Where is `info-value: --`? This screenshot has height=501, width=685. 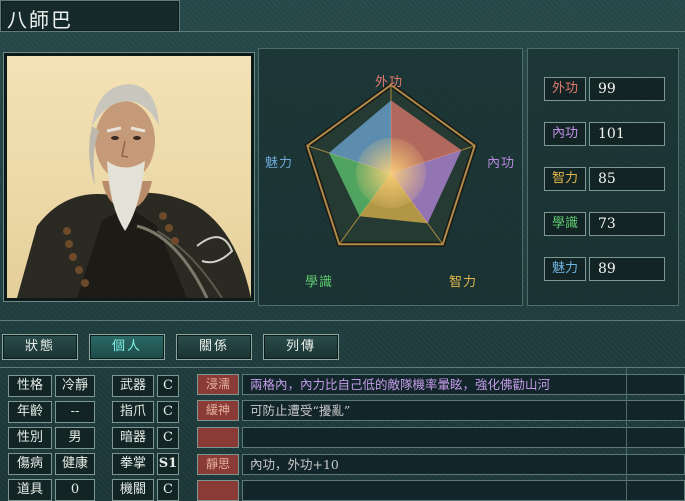
info-value: -- is located at coordinates (75, 412).